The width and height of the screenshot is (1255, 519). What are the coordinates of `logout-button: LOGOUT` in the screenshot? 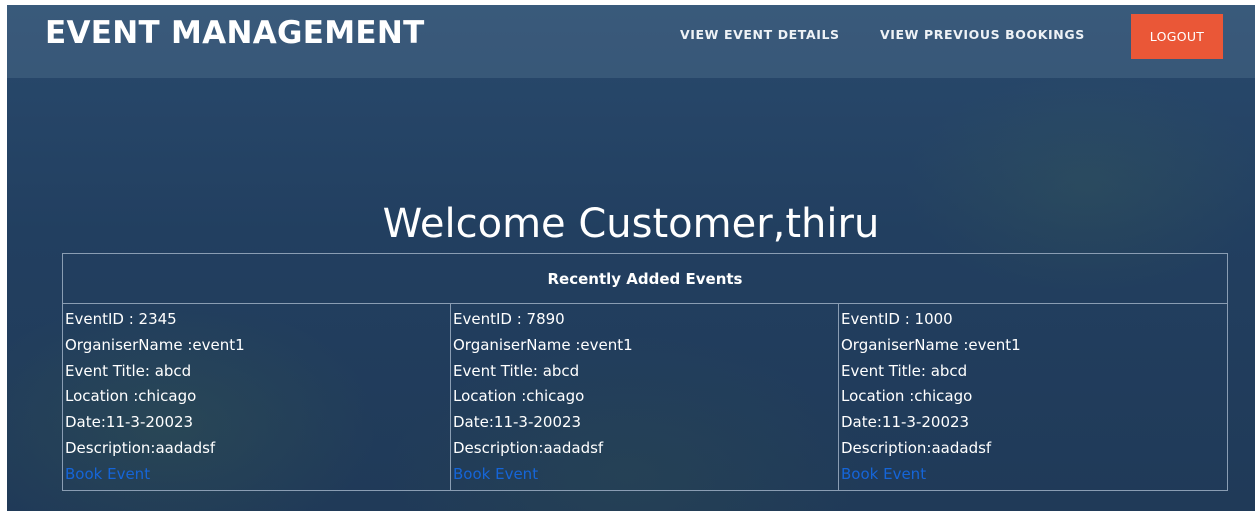 It's located at (1177, 36).